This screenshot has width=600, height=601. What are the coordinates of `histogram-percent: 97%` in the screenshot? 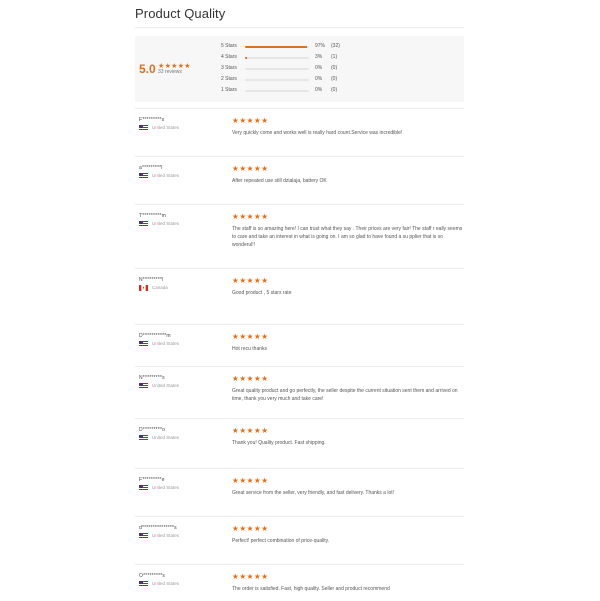 It's located at (322, 46).